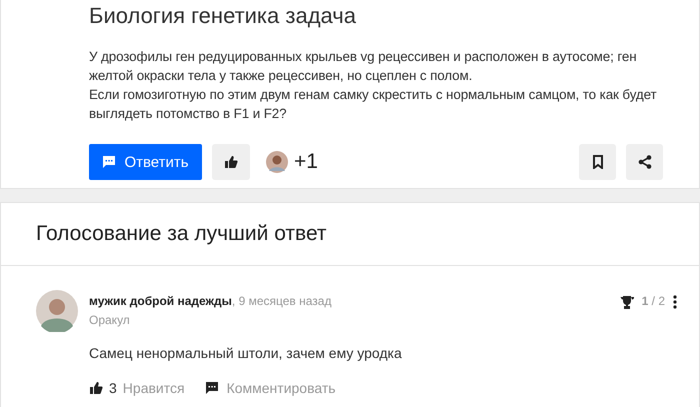 The width and height of the screenshot is (700, 407). What do you see at coordinates (181, 234) in the screenshot?
I see `section-title: Голосование за лучший ответ` at bounding box center [181, 234].